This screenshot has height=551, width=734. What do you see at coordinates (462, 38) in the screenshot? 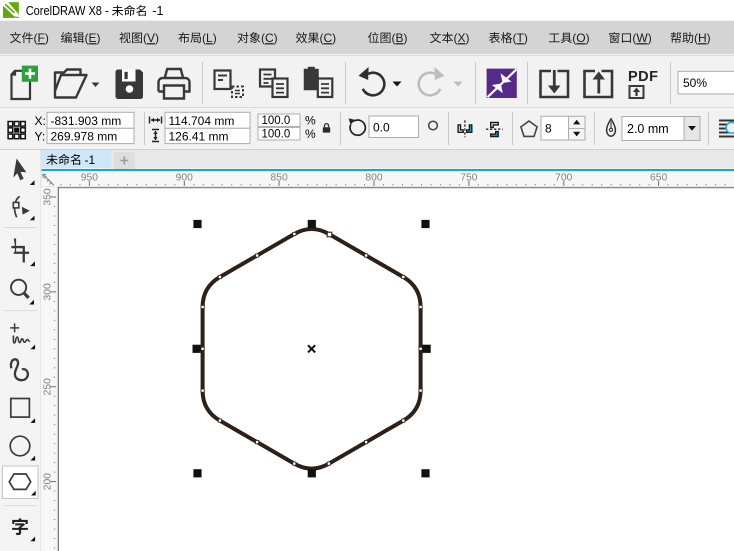
I see `svg-text: (X)` at bounding box center [462, 38].